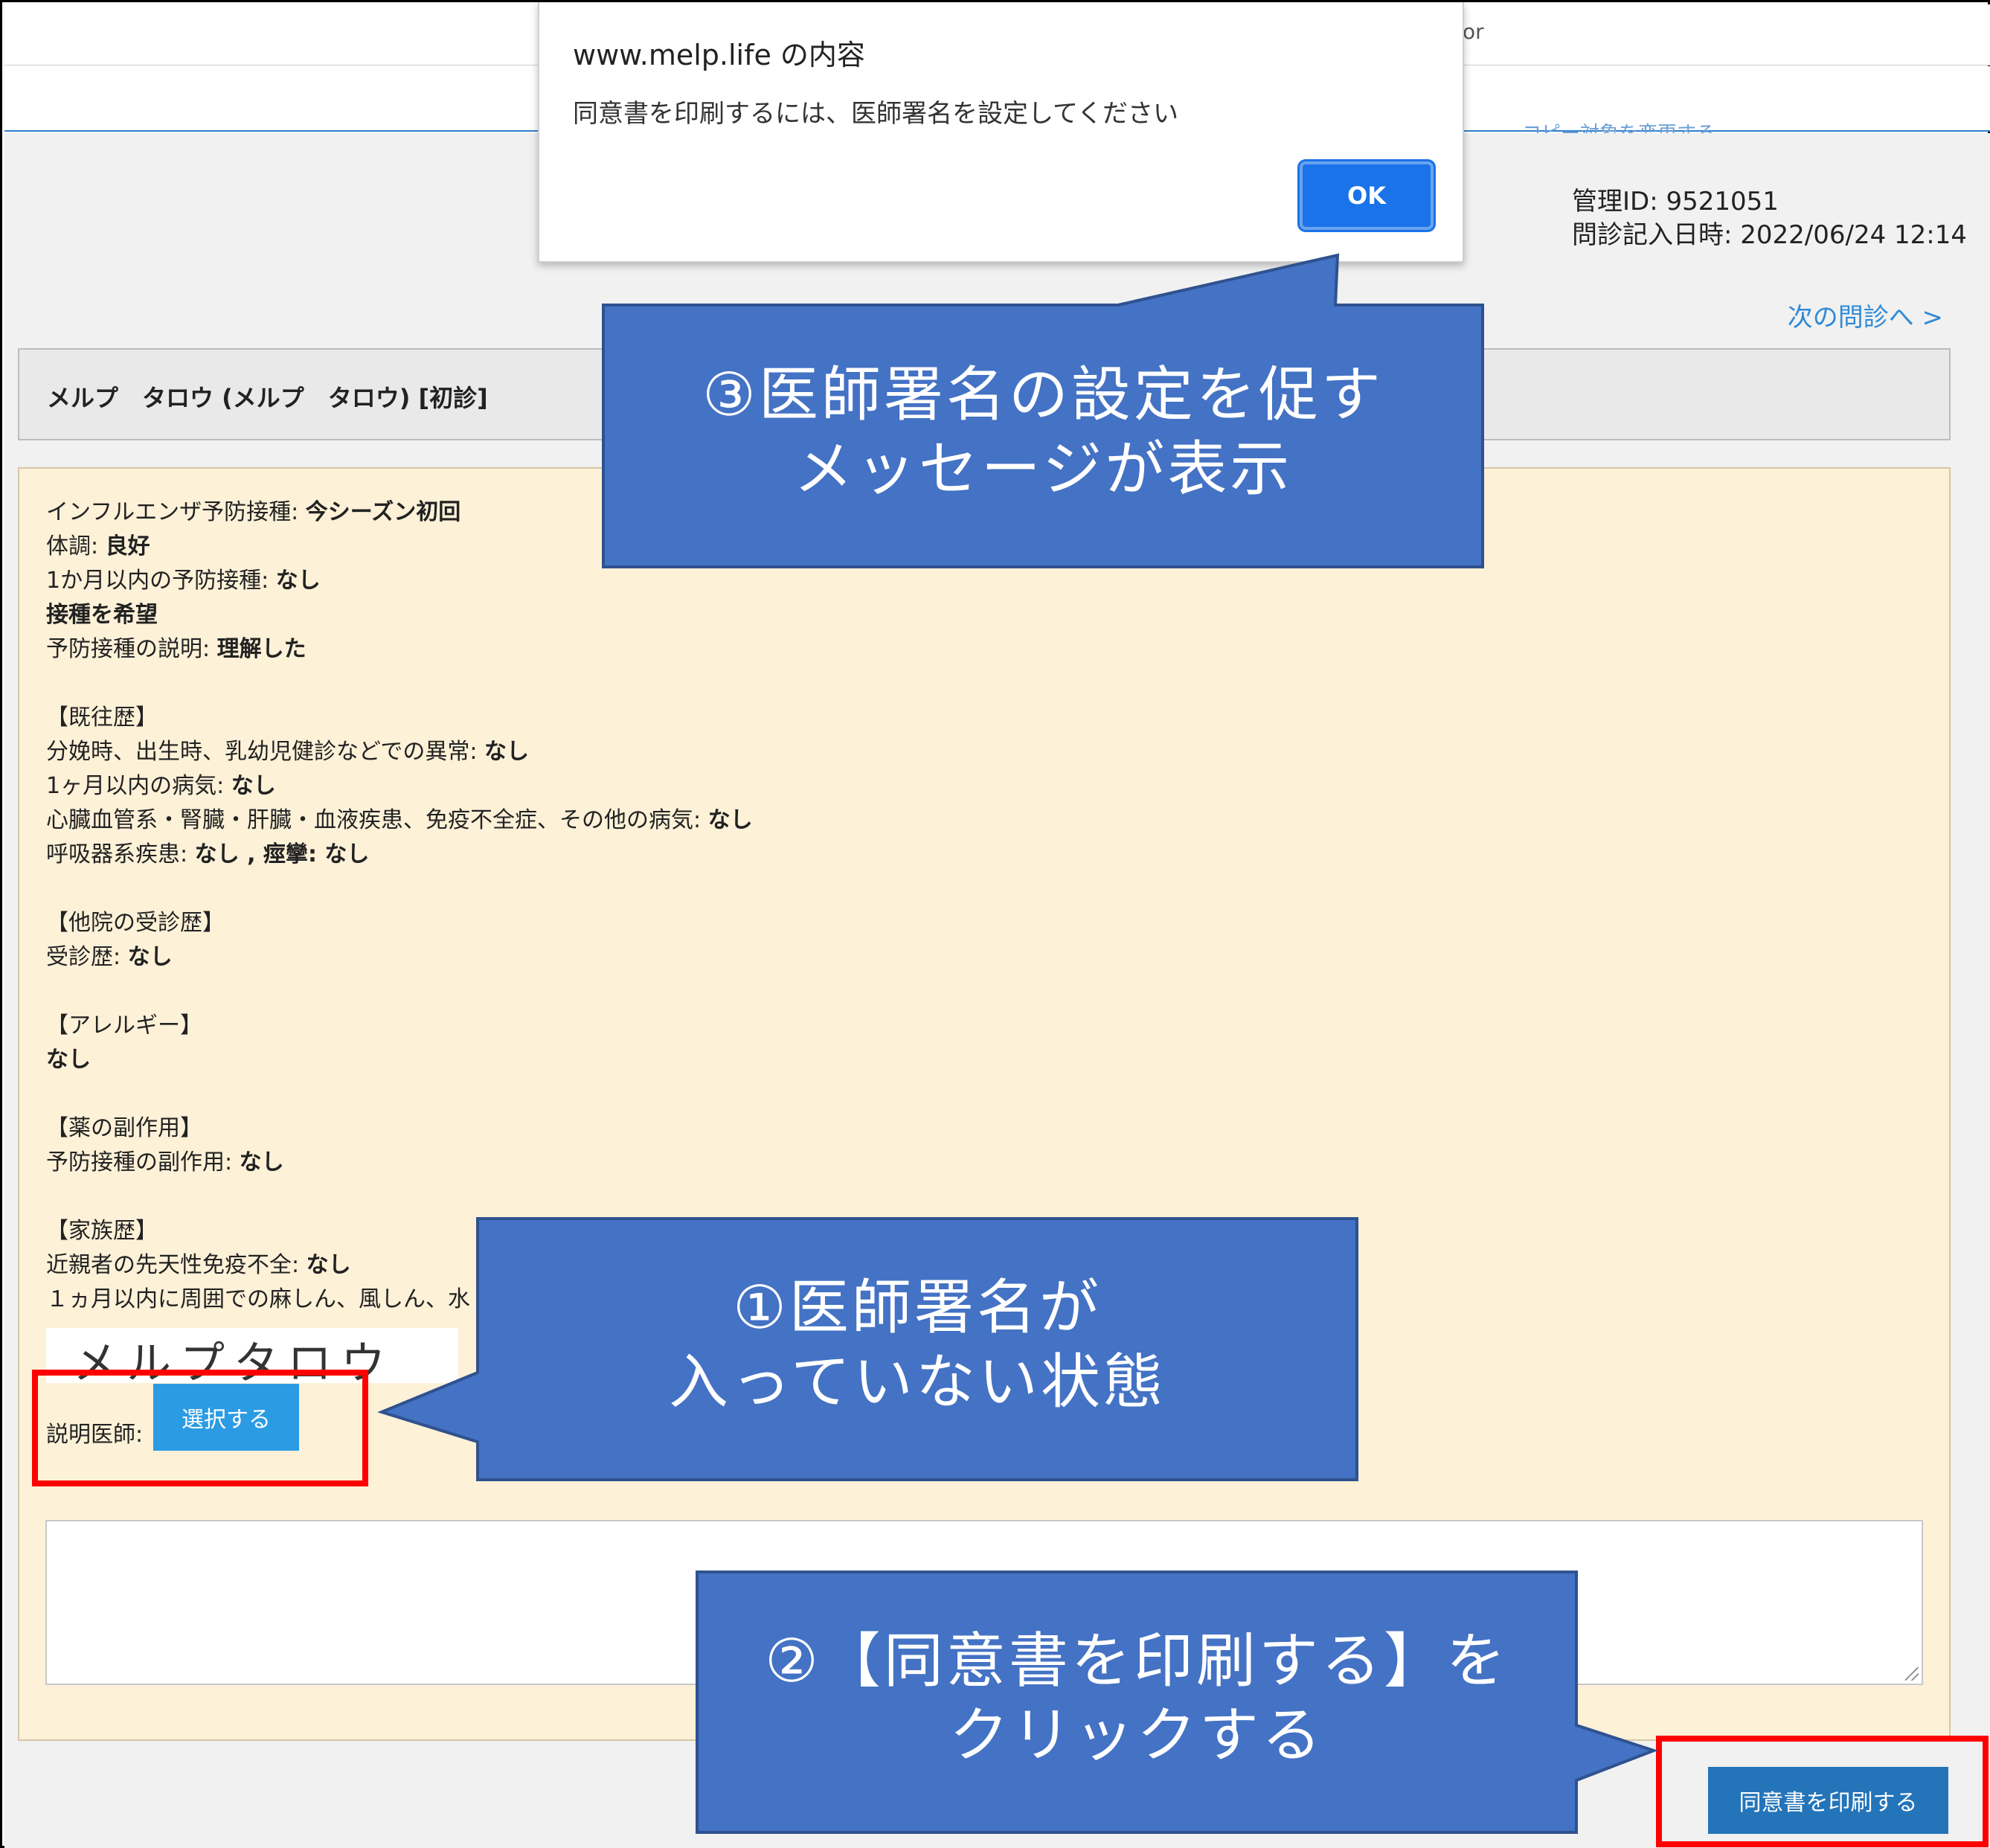  What do you see at coordinates (1137, 1698) in the screenshot?
I see `callout-2-text: ②【同意書を印刷する】を クリックする` at bounding box center [1137, 1698].